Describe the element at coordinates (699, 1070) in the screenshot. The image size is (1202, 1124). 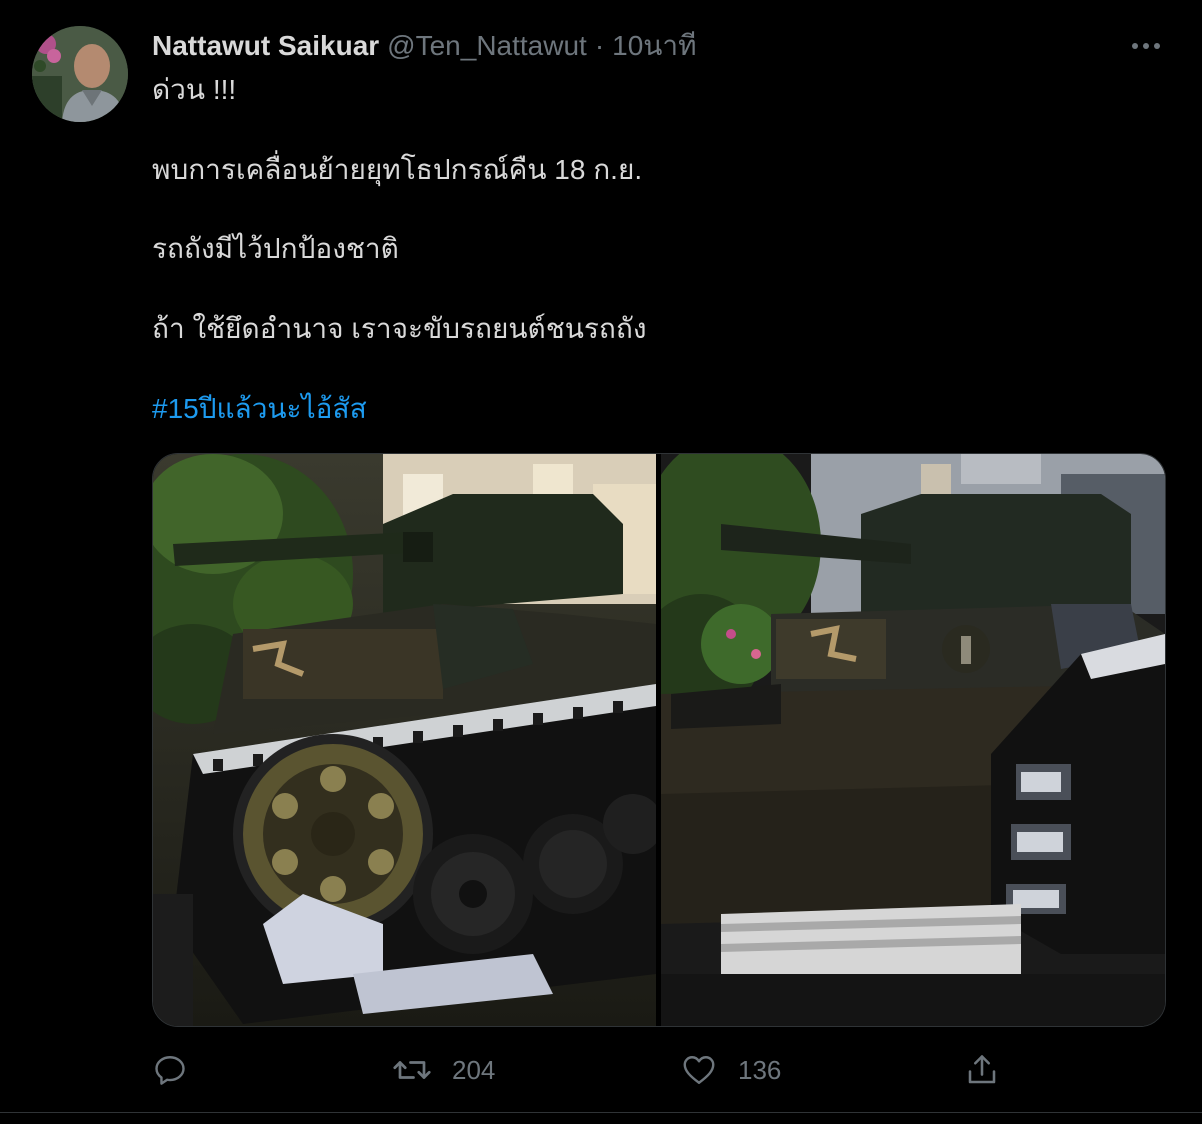
I see `heart-icon` at that location.